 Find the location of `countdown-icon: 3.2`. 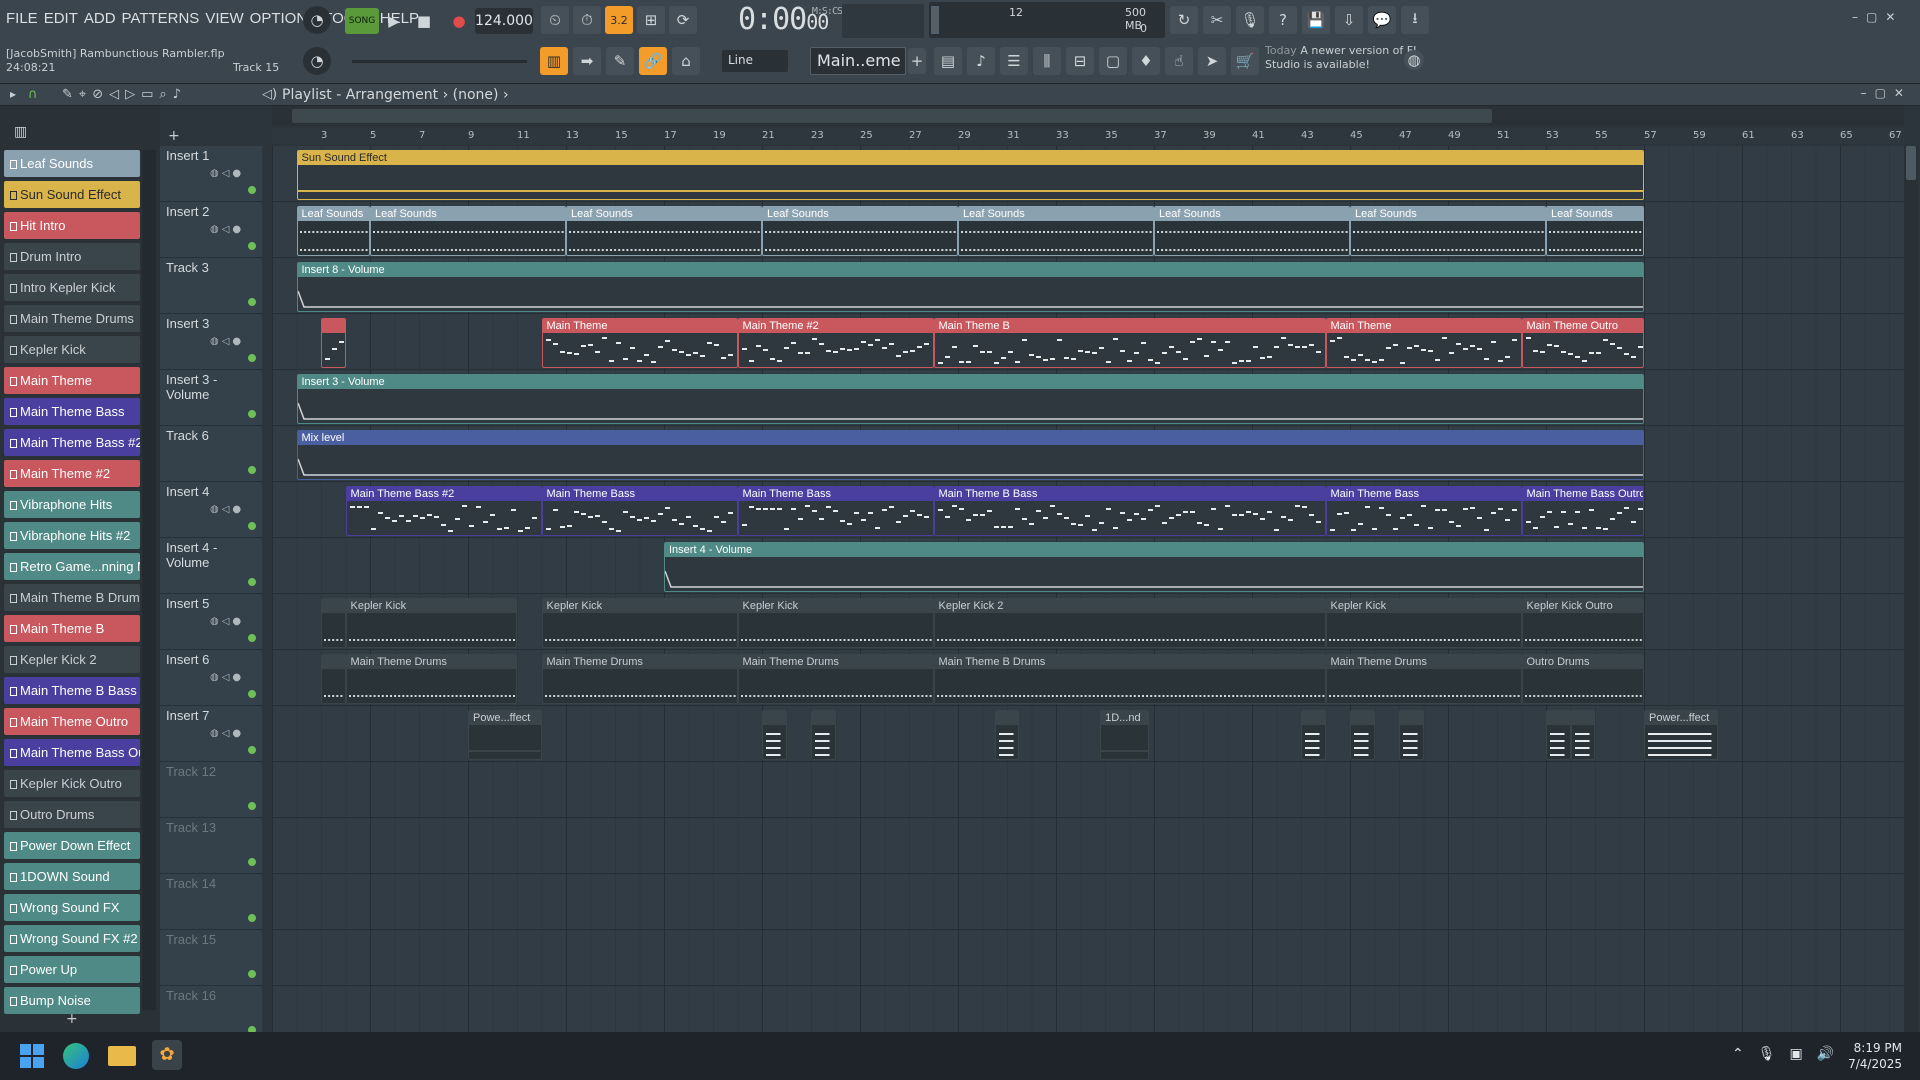

countdown-icon: 3.2 is located at coordinates (619, 20).